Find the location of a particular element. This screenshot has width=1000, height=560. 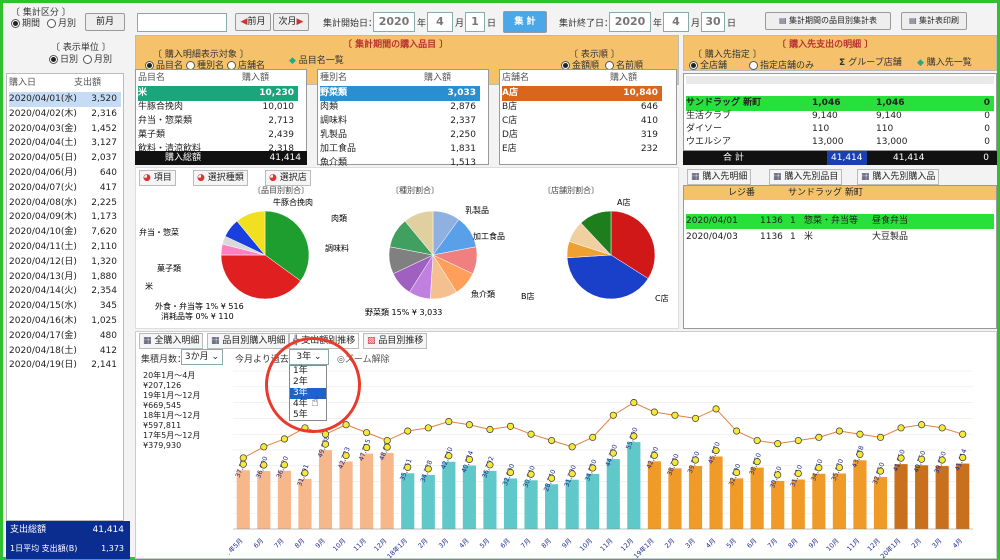

table-row: 菓子類 2,439 is located at coordinates (218, 135).